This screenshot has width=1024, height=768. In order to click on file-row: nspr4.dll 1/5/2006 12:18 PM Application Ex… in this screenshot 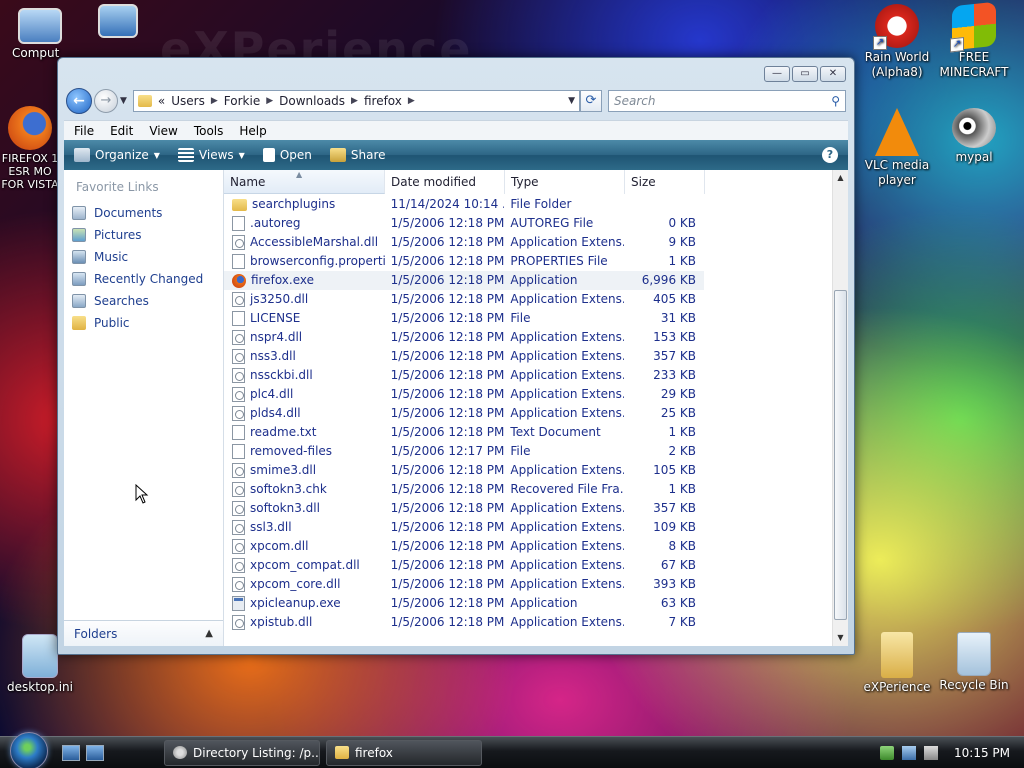, I will do `click(464, 337)`.